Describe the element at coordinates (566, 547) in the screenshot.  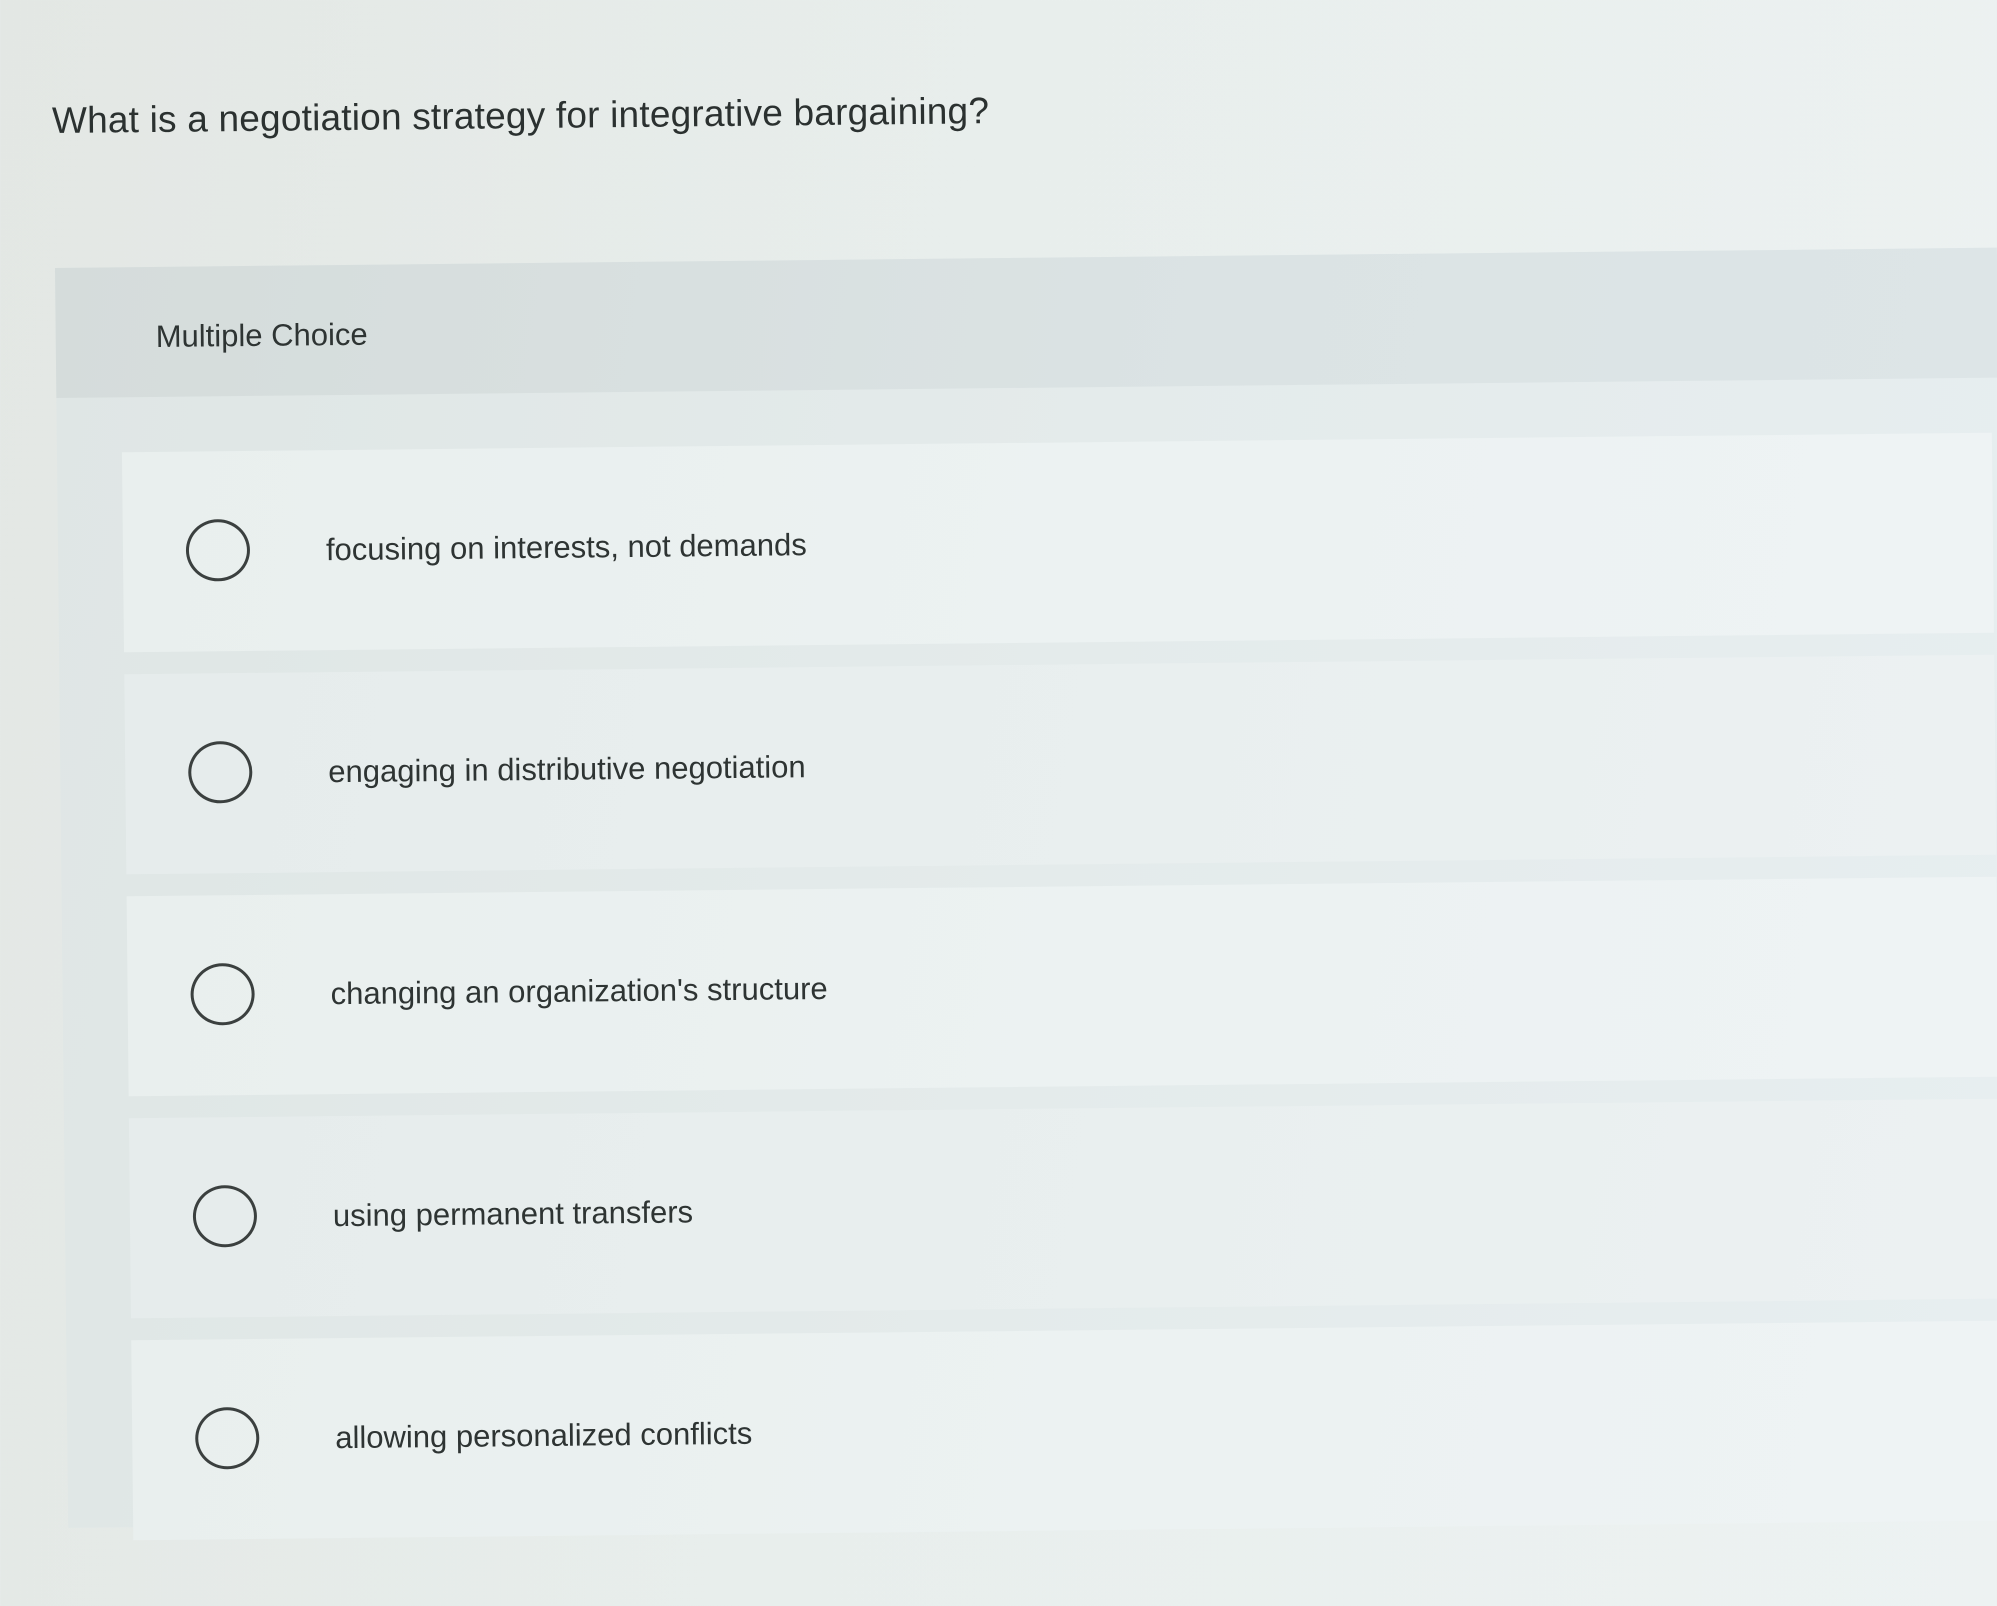
I see `option-label: focusing on interests, not demands` at that location.